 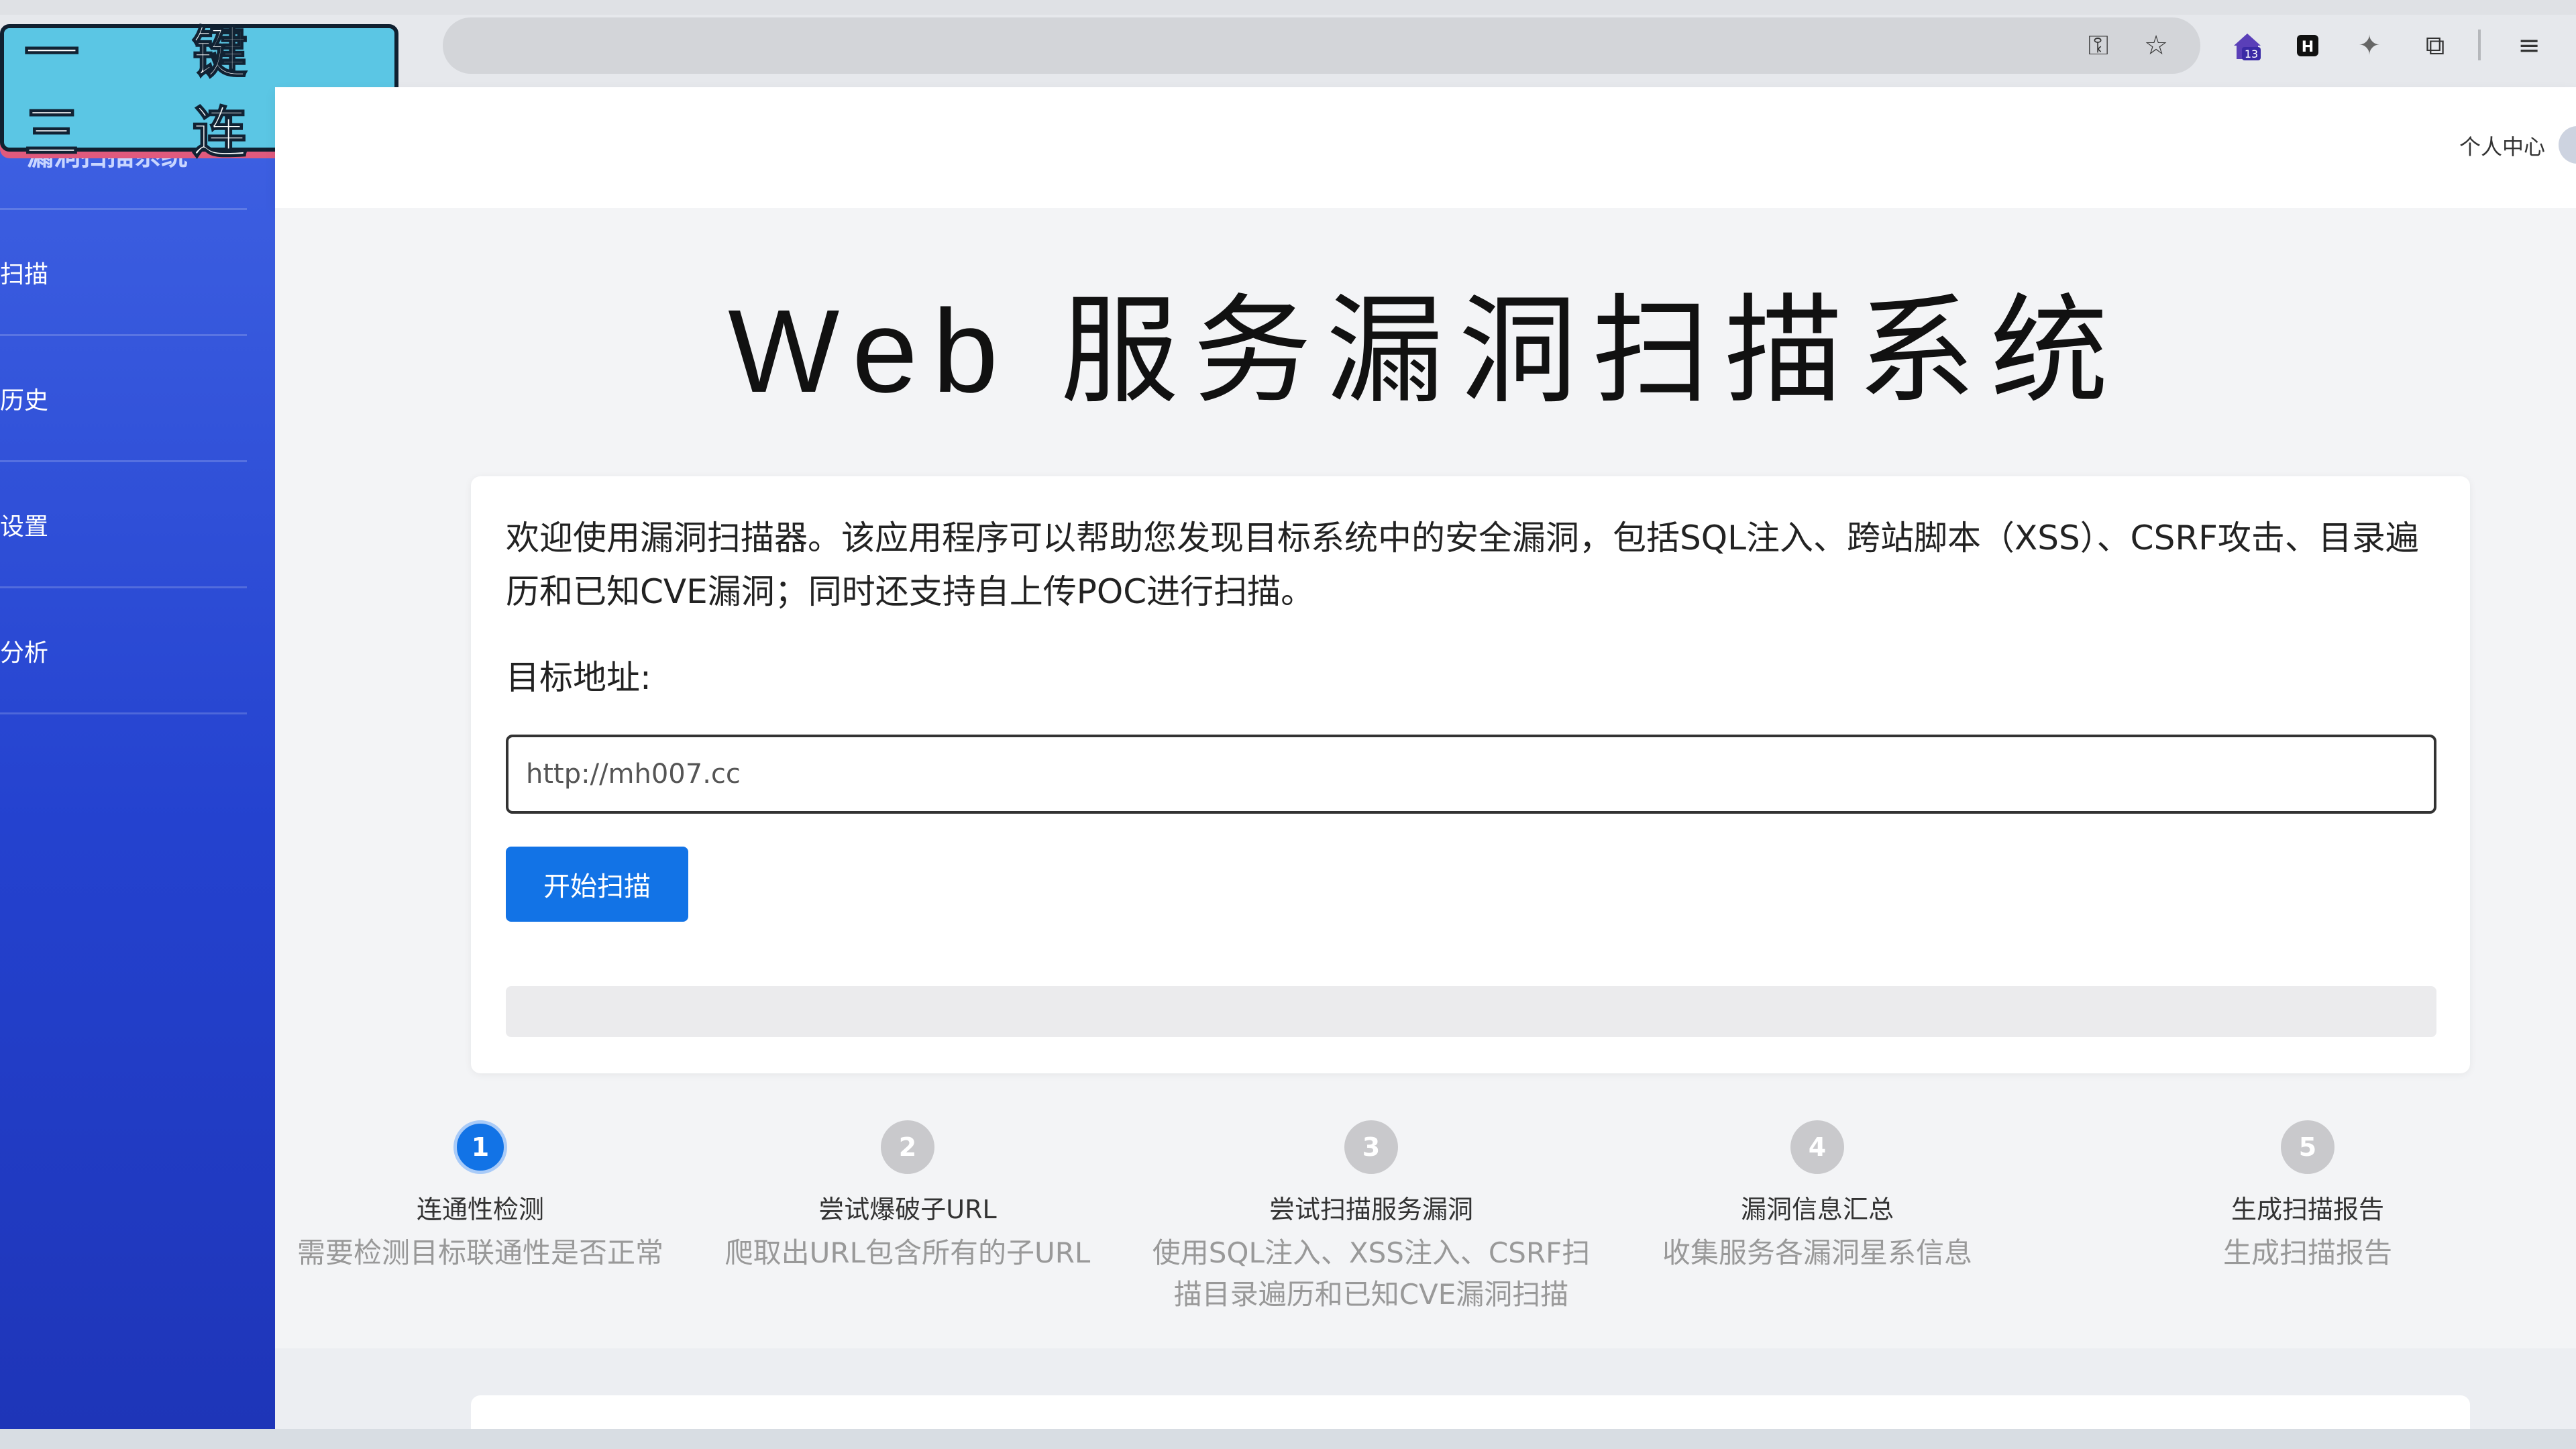 What do you see at coordinates (578, 677) in the screenshot?
I see `target-label: 目标地址:` at bounding box center [578, 677].